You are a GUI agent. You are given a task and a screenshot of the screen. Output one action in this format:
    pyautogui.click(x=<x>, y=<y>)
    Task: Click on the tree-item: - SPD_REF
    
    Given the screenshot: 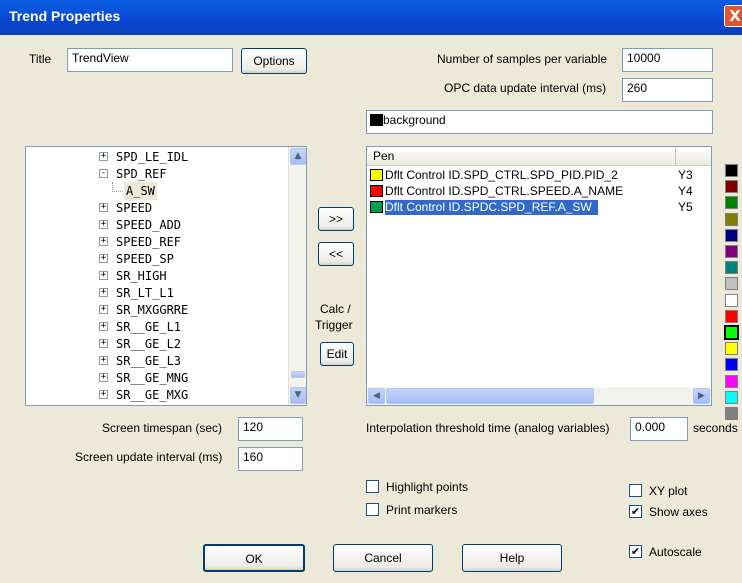 What is the action you would take?
    pyautogui.click(x=157, y=174)
    